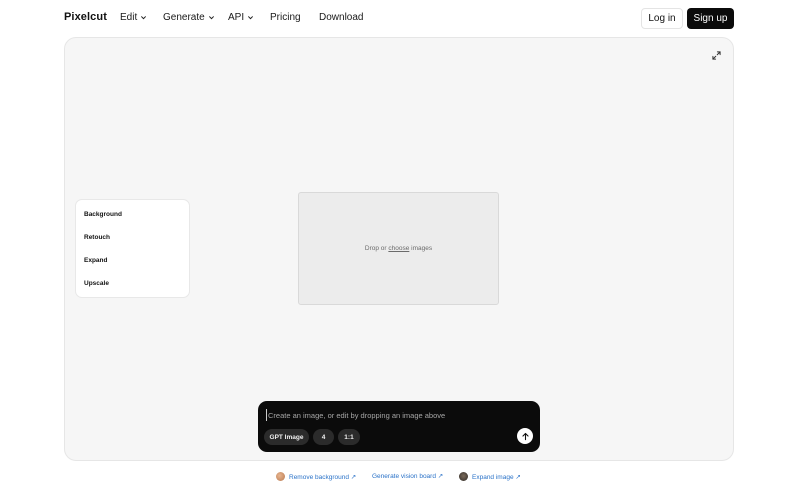 The image size is (800, 497). I want to click on tools-menu: Background Retouch Expand Upscale, so click(132, 248).